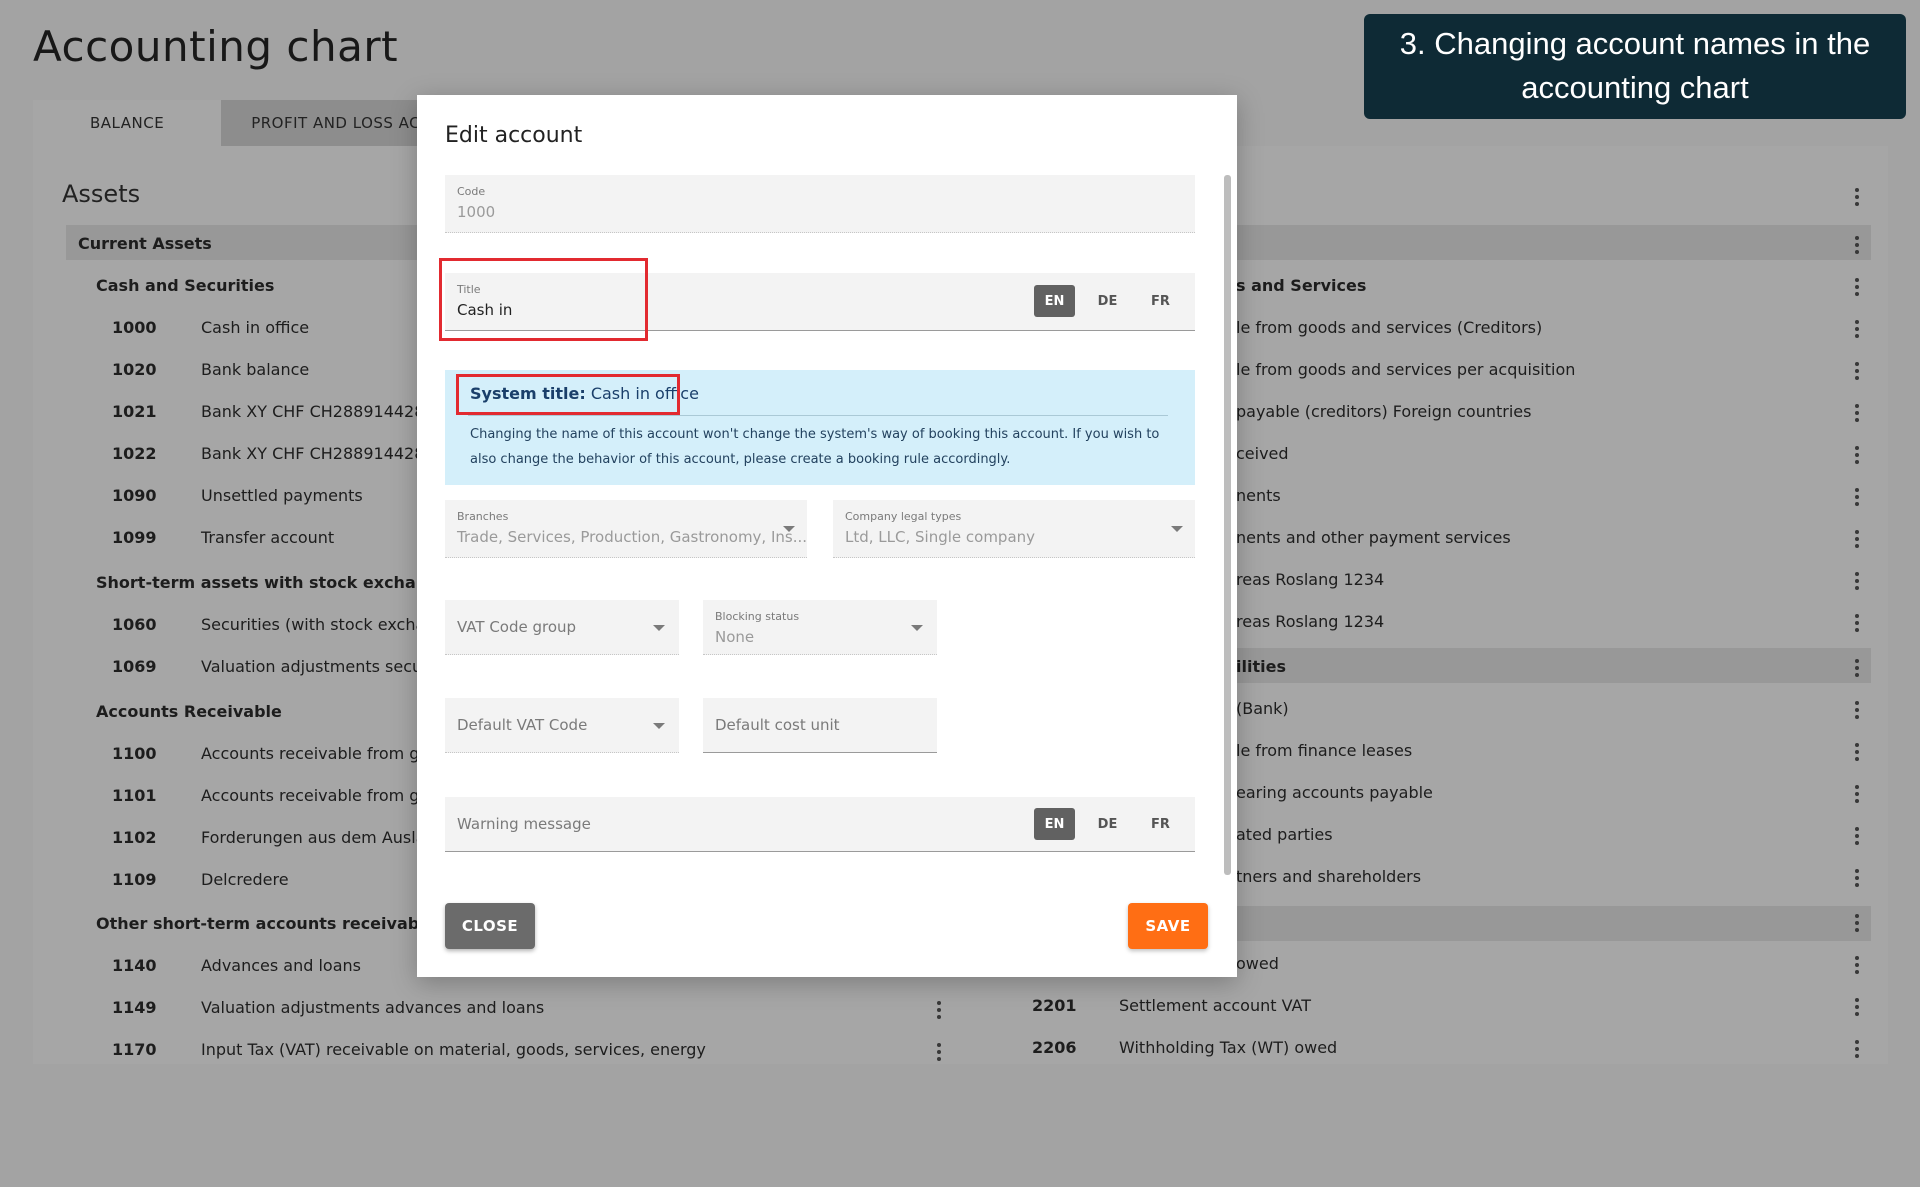 This screenshot has width=1920, height=1187. What do you see at coordinates (323, 624) in the screenshot?
I see `account-name: Securities (with stock exchang` at bounding box center [323, 624].